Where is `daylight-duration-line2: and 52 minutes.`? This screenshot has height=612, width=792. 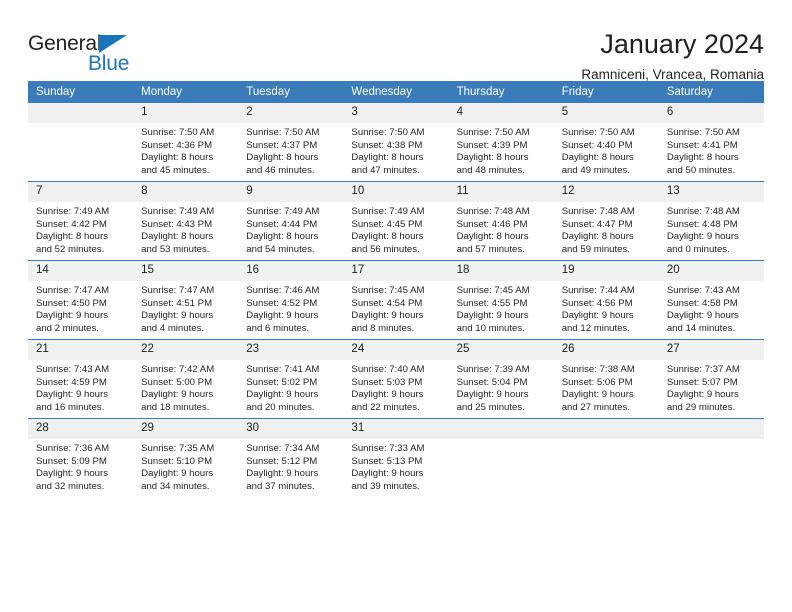 daylight-duration-line2: and 52 minutes. is located at coordinates (70, 249).